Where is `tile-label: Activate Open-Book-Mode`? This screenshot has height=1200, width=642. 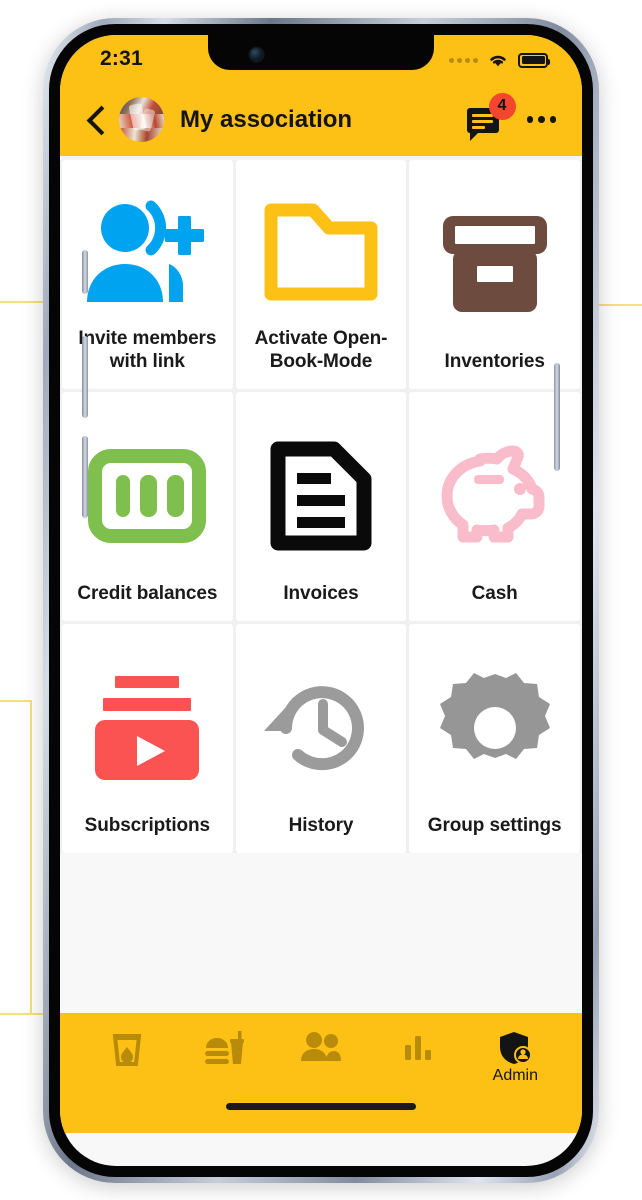
tile-label: Activate Open-Book-Mode is located at coordinates (321, 349).